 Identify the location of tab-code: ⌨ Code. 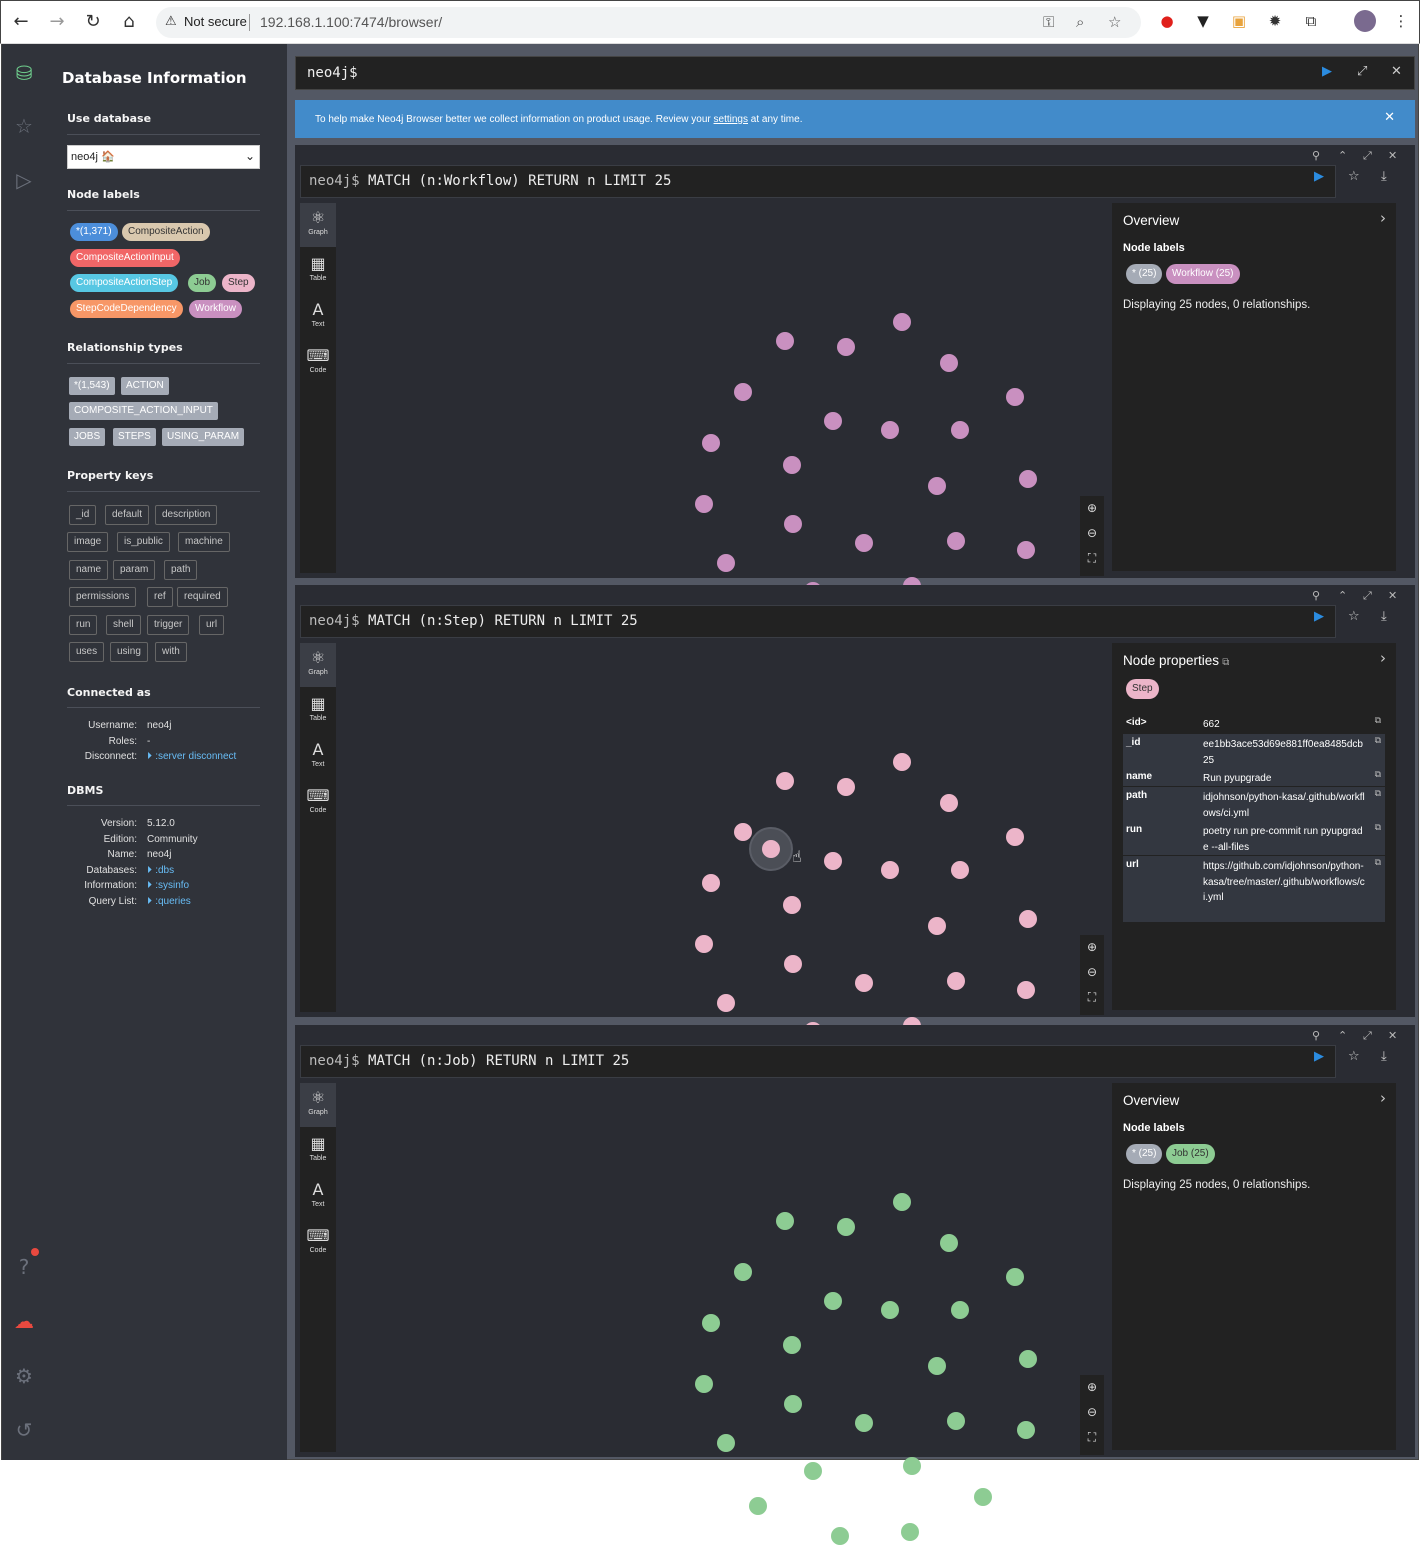
(318, 803).